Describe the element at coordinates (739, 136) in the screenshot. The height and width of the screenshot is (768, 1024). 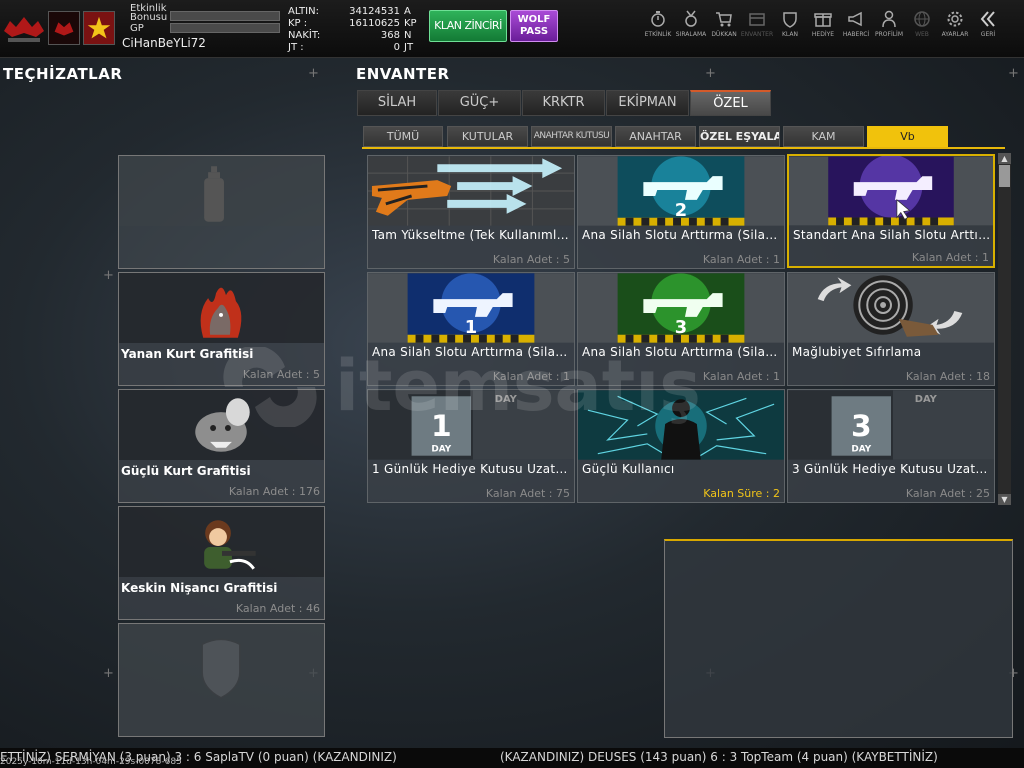
I see `subtab-ozel-esyalar: ÖZEL EŞYALAR` at that location.